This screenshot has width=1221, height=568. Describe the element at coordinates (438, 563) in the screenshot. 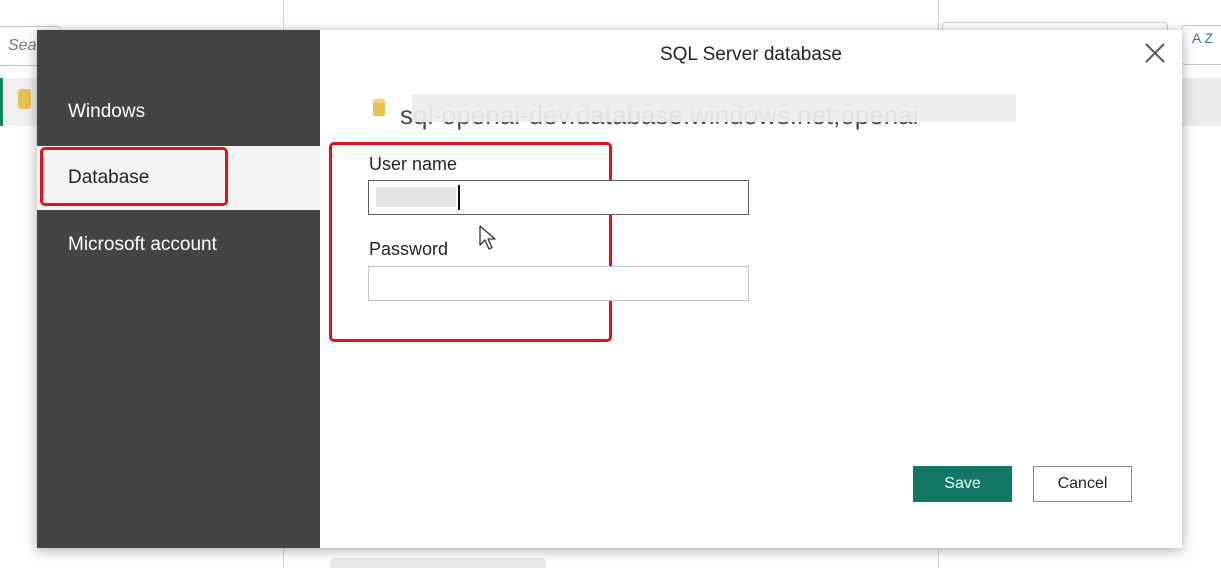

I see `background-bottom-tab` at that location.